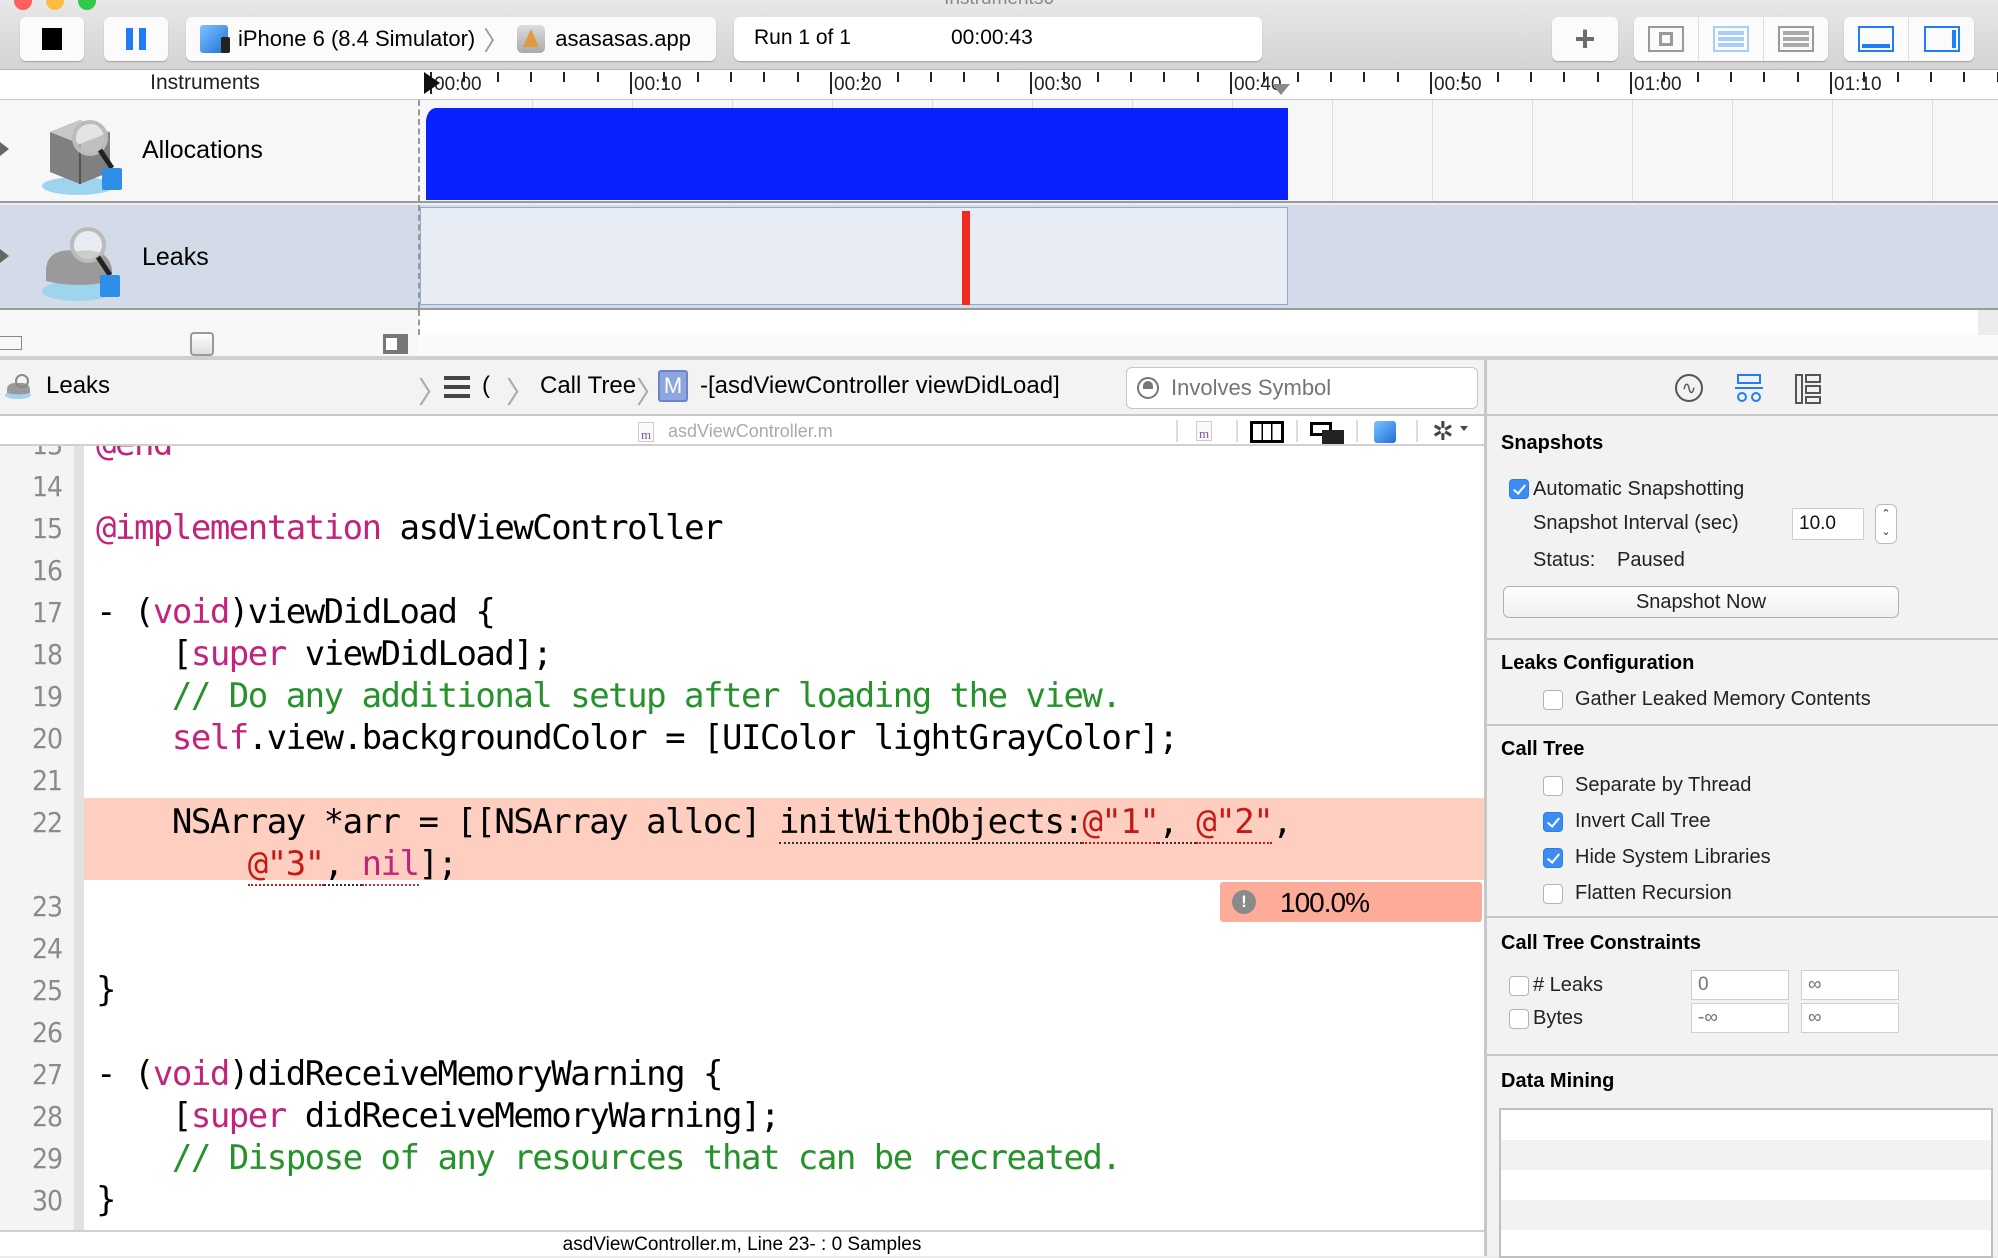 This screenshot has width=1998, height=1258. What do you see at coordinates (1740, 1018) in the screenshot?
I see `bytes-min-input` at bounding box center [1740, 1018].